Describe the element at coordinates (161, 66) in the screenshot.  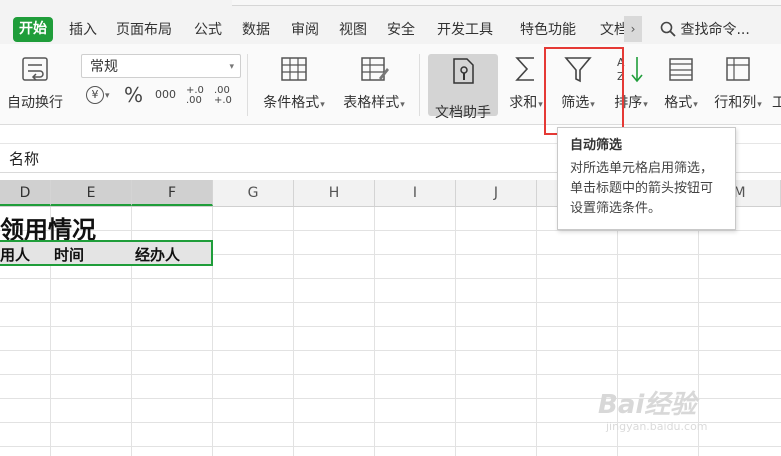
I see `number-format-select: 常规 ▾` at that location.